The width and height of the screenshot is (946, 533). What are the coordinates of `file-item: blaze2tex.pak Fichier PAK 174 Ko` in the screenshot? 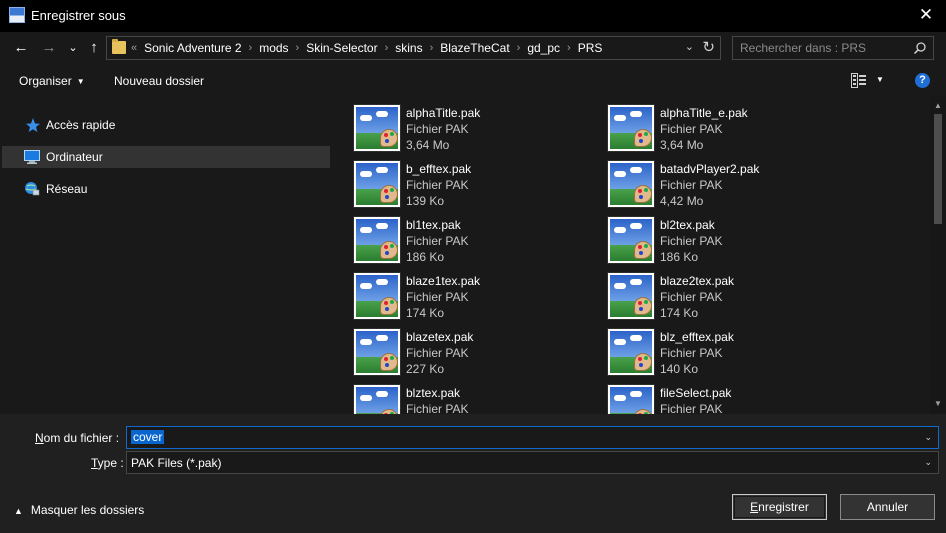 It's located at (707, 292).